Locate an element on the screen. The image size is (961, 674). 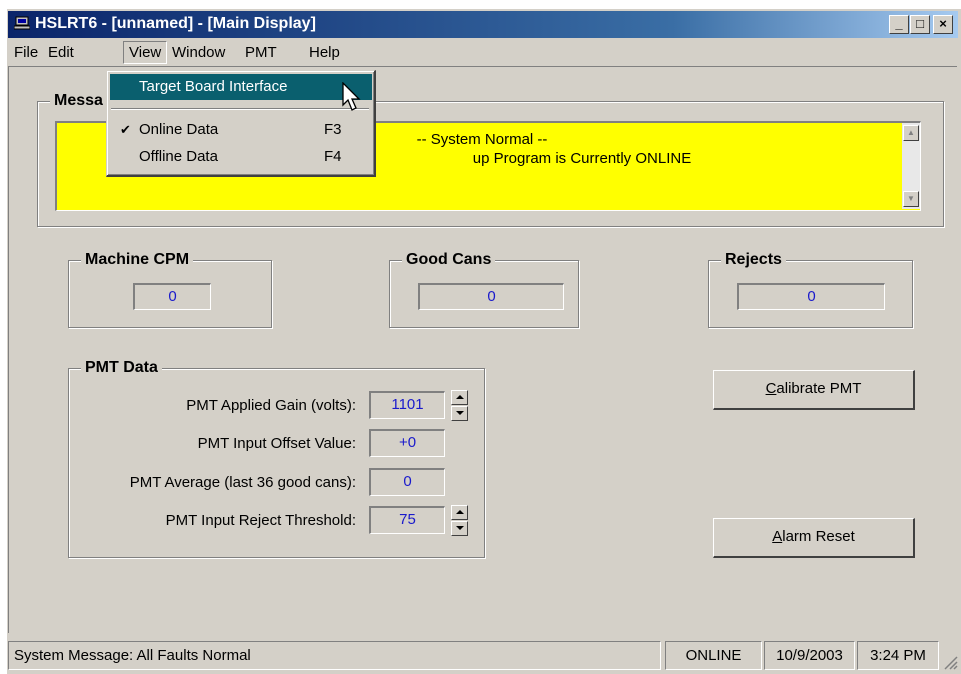
pmt-reject-threshold-spinner is located at coordinates (459, 520).